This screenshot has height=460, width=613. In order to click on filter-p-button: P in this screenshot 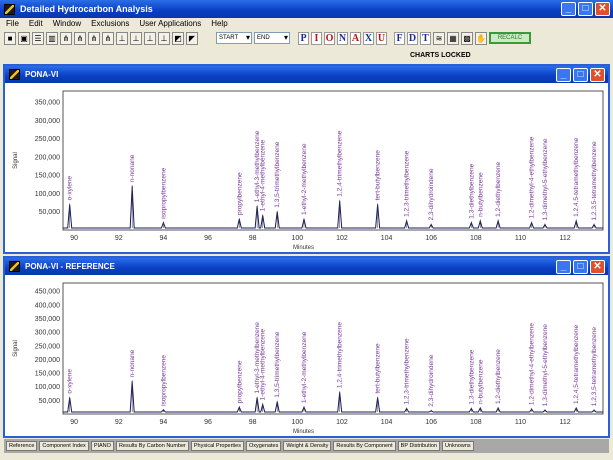, I will do `click(303, 38)`.